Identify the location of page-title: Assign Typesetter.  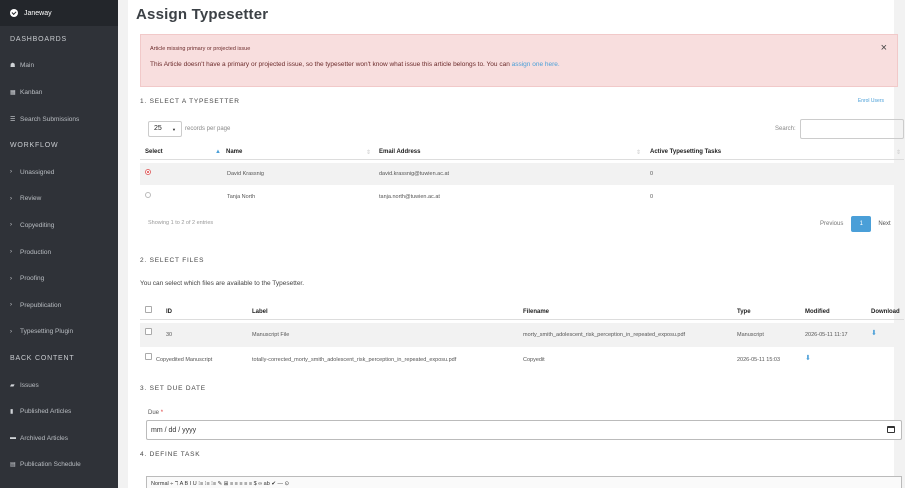
(202, 14).